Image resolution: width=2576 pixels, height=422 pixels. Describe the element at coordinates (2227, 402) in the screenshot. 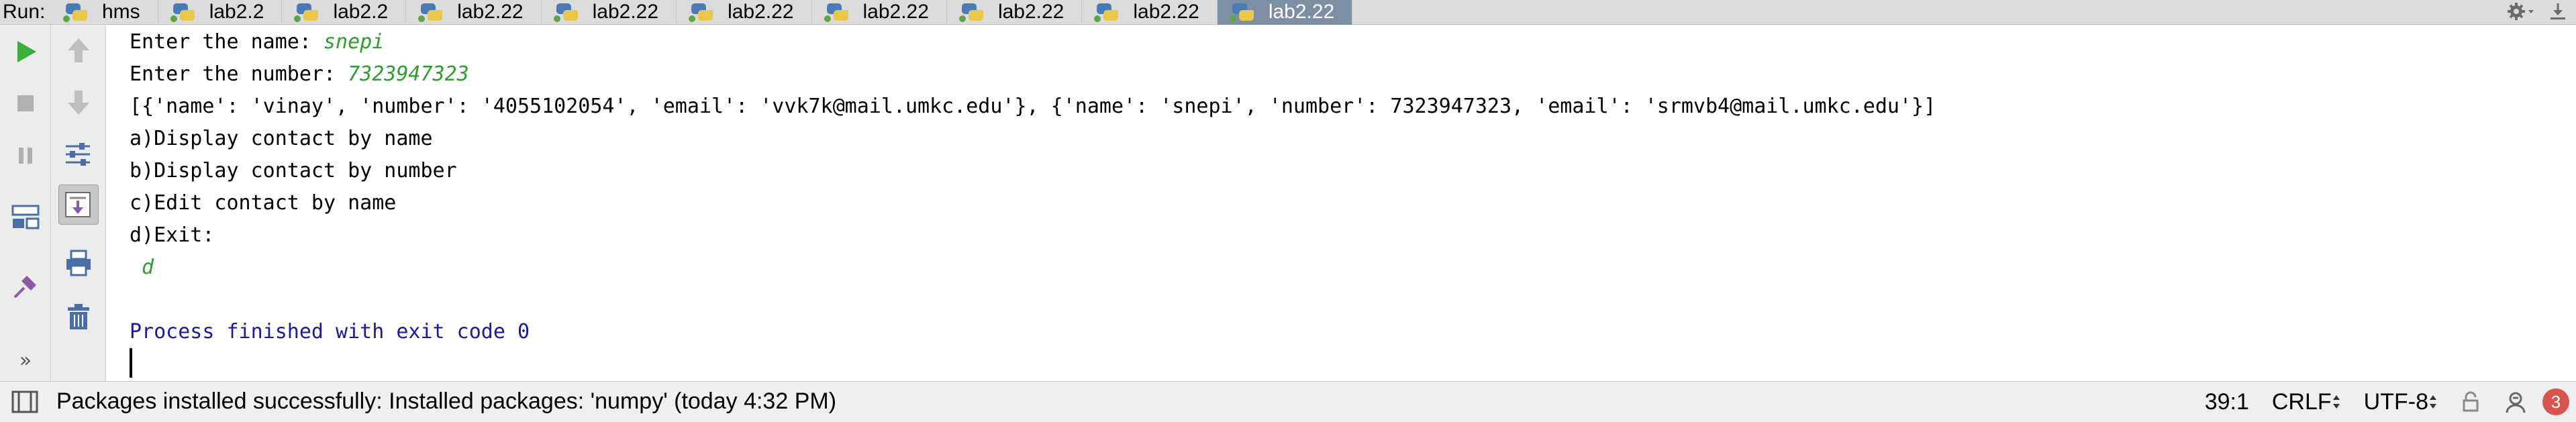

I see `caret-position: 39:1` at that location.